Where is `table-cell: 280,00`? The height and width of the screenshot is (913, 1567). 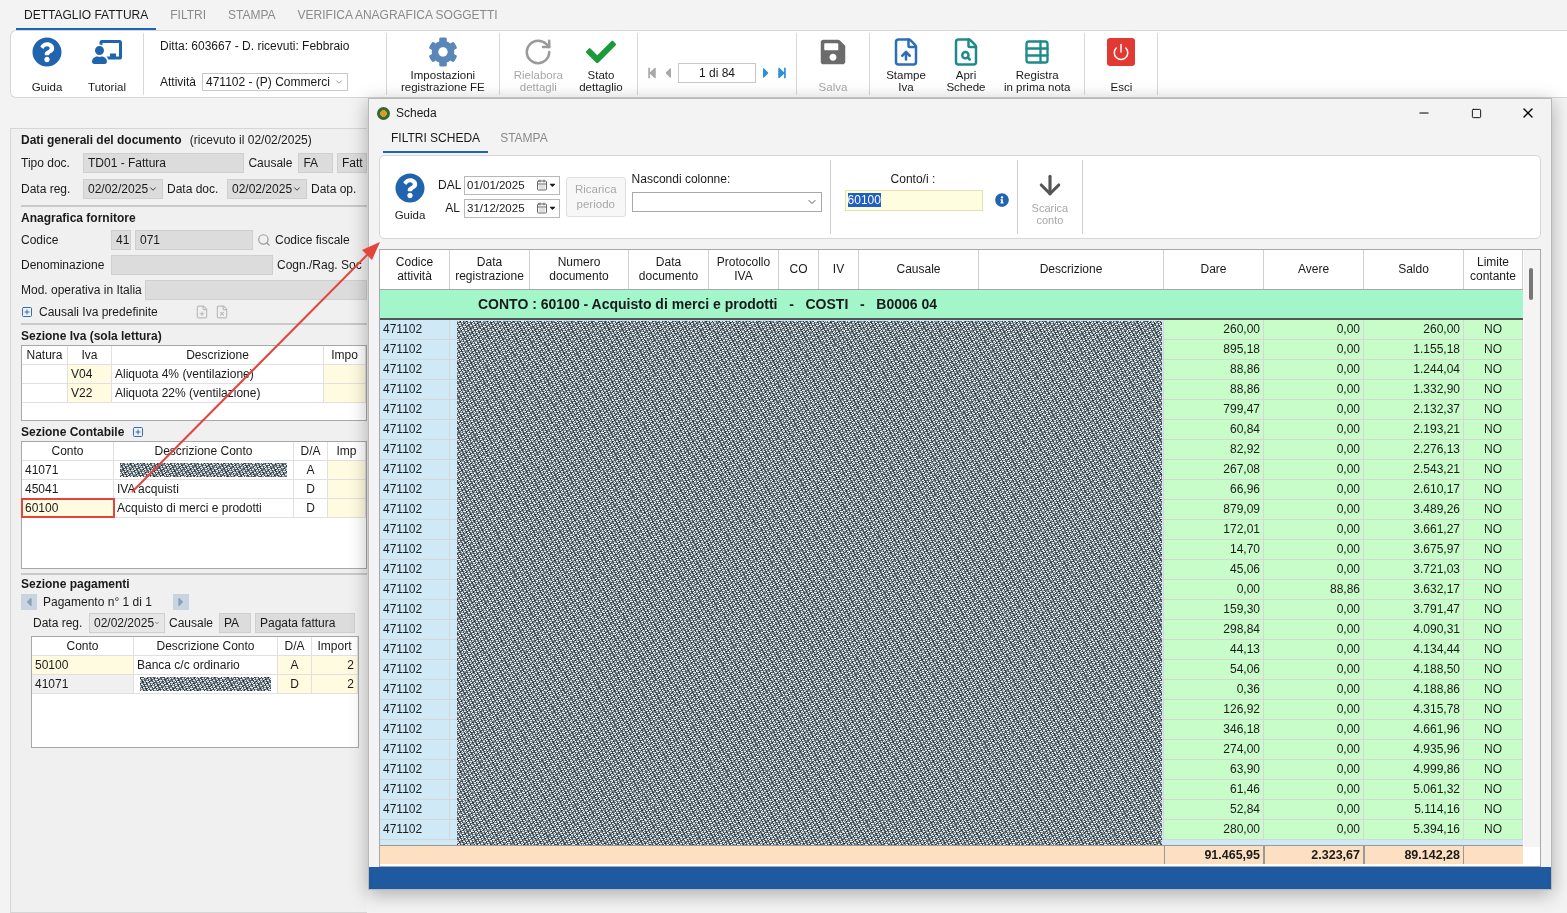
table-cell: 280,00 is located at coordinates (1214, 829).